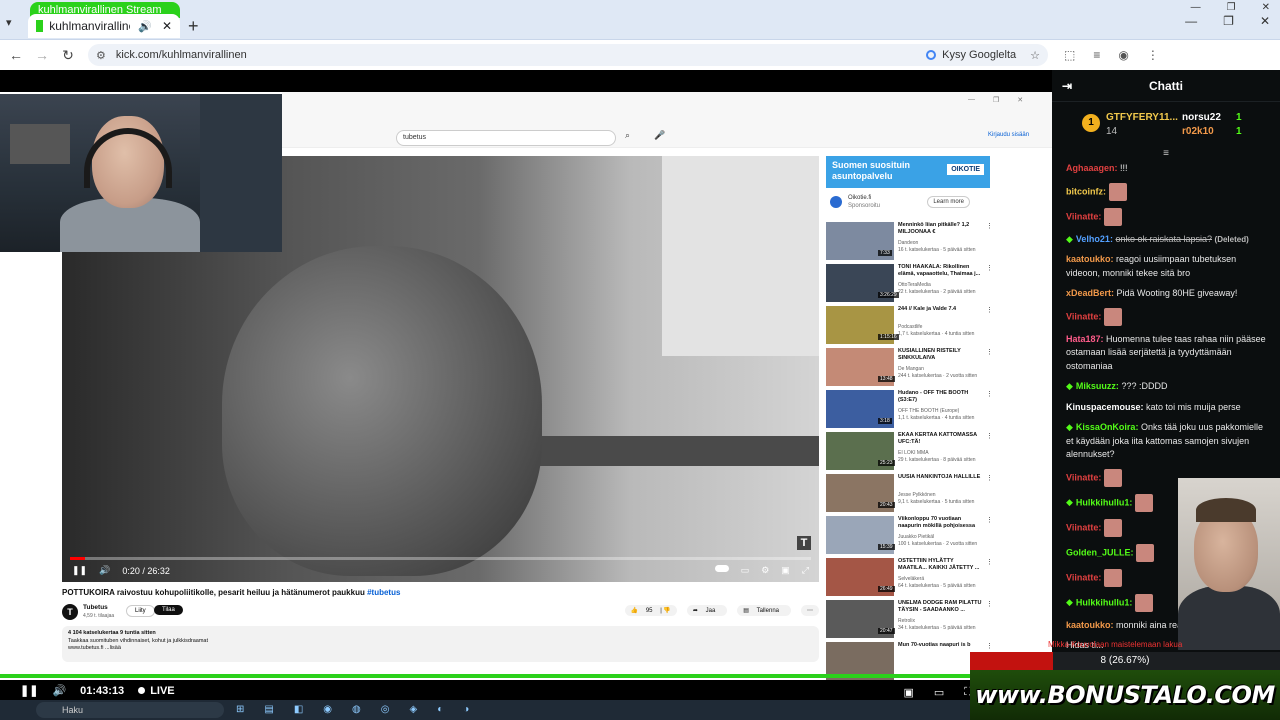 This screenshot has width=1280, height=720. Describe the element at coordinates (1144, 386) in the screenshot. I see `chat-text: ??? :DDDD` at that location.